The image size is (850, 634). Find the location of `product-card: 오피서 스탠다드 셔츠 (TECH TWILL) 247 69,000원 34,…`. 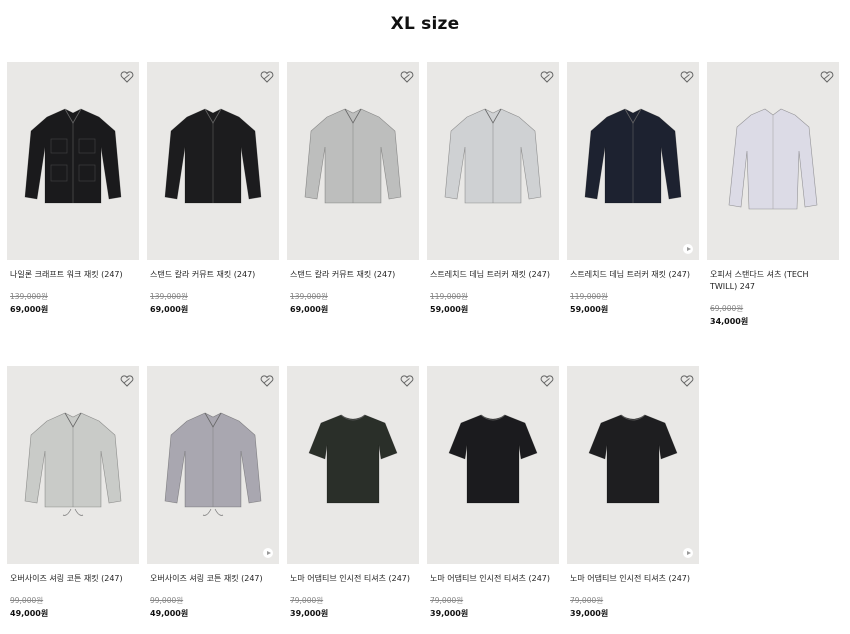

product-card: 오피서 스탠다드 셔츠 (TECH TWILL) 247 69,000원 34,… is located at coordinates (773, 194).